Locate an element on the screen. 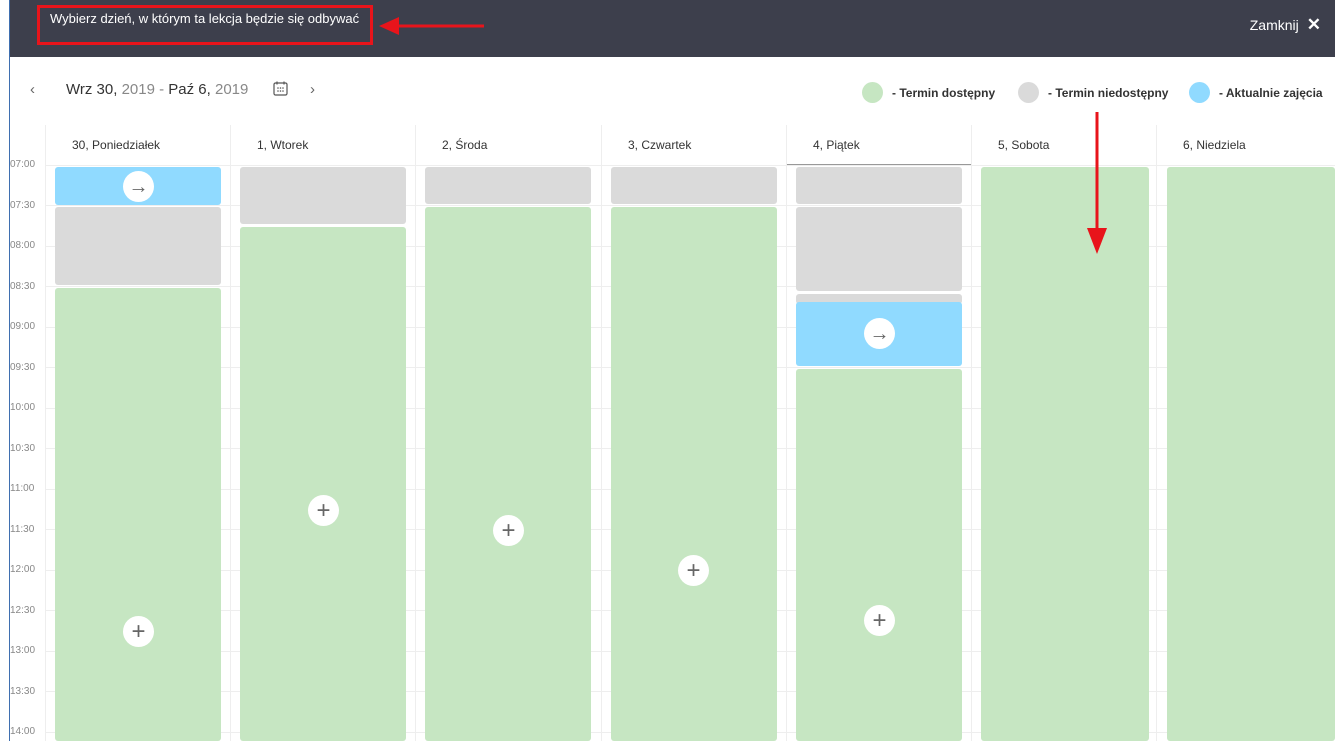 The height and width of the screenshot is (741, 1335). range-end-year: 2019 is located at coordinates (232, 89).